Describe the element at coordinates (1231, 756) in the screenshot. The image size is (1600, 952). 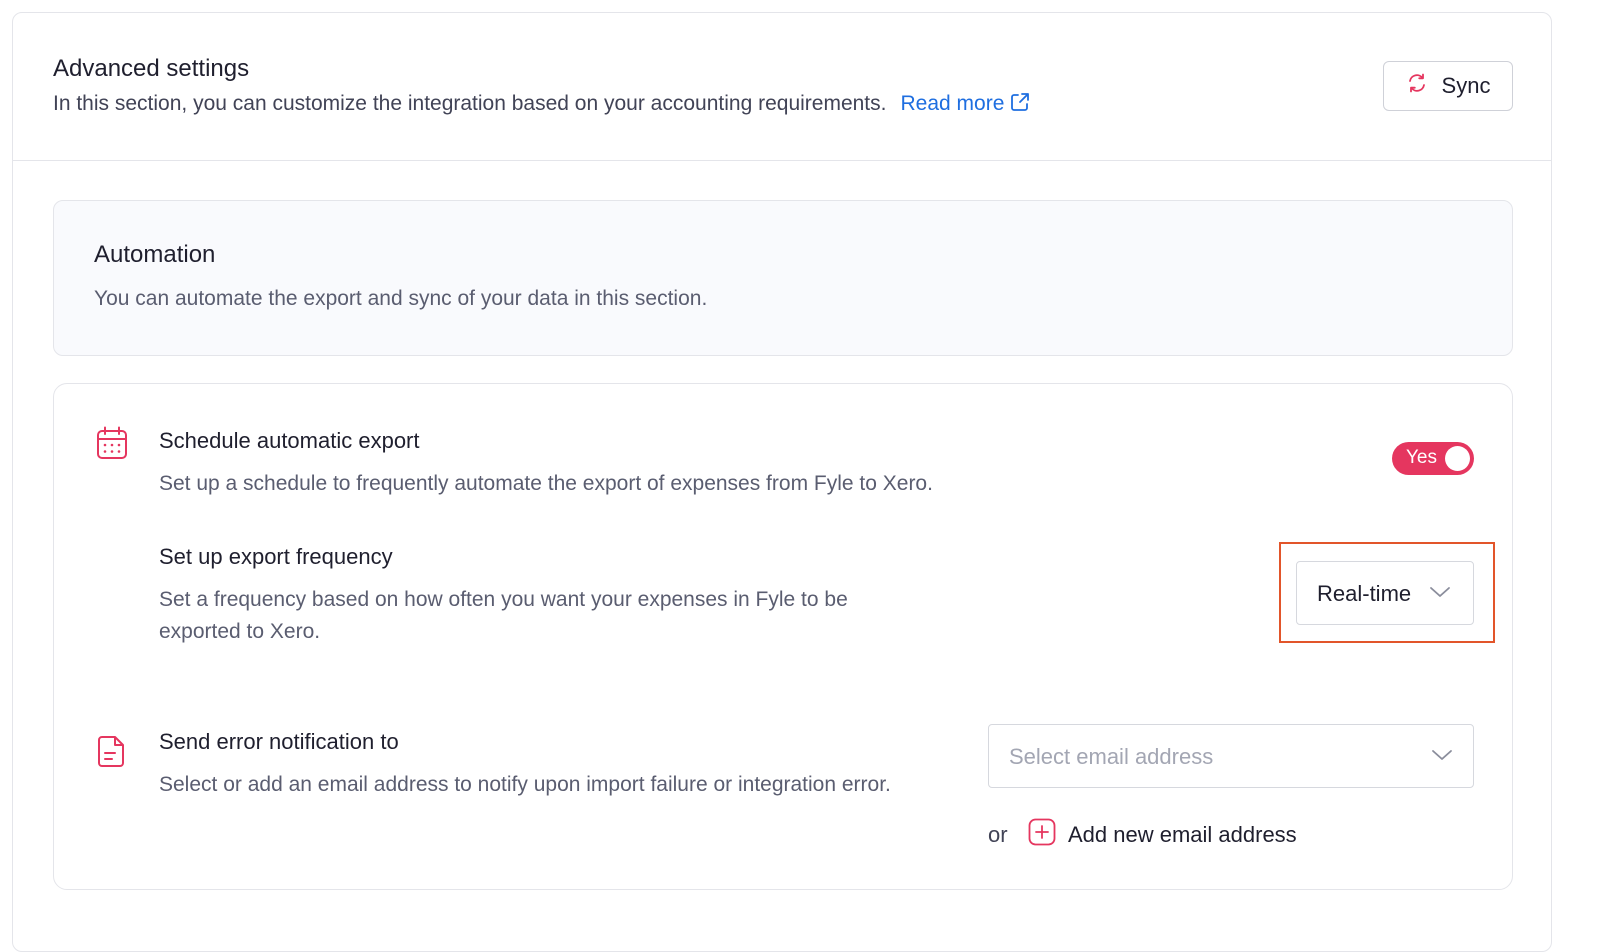
I see `email-select-dropdown: Select email address` at that location.